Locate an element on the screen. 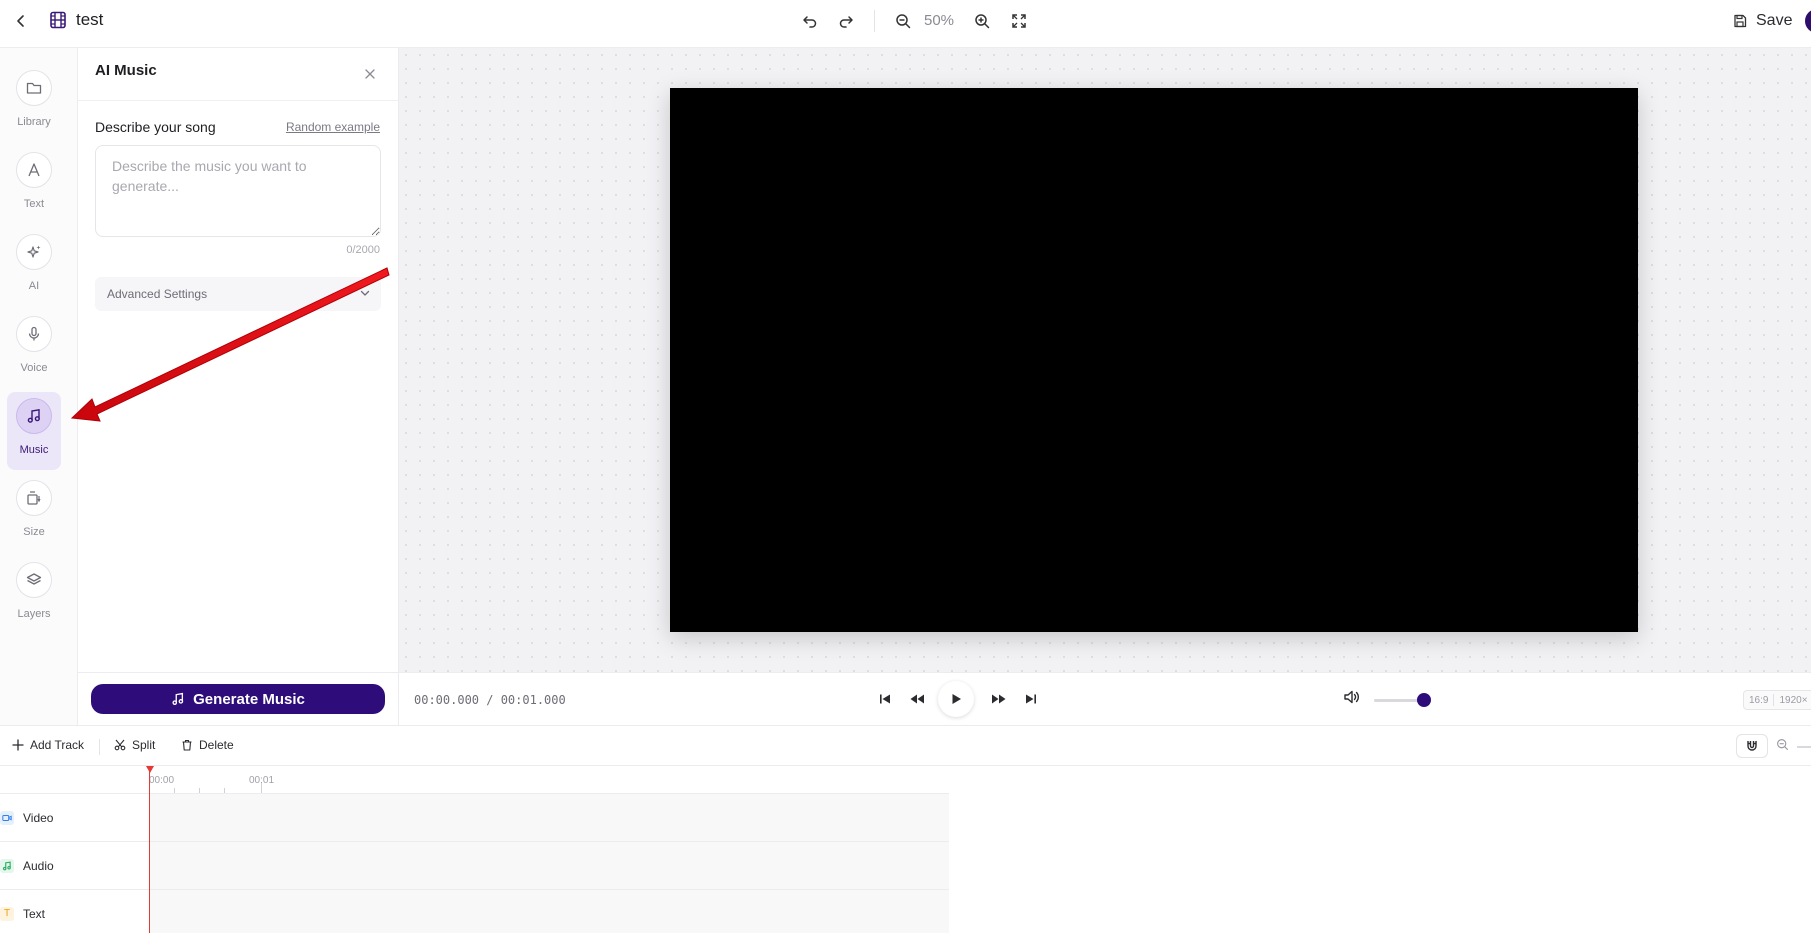 This screenshot has width=1811, height=933. delete-button: Delete is located at coordinates (207, 745).